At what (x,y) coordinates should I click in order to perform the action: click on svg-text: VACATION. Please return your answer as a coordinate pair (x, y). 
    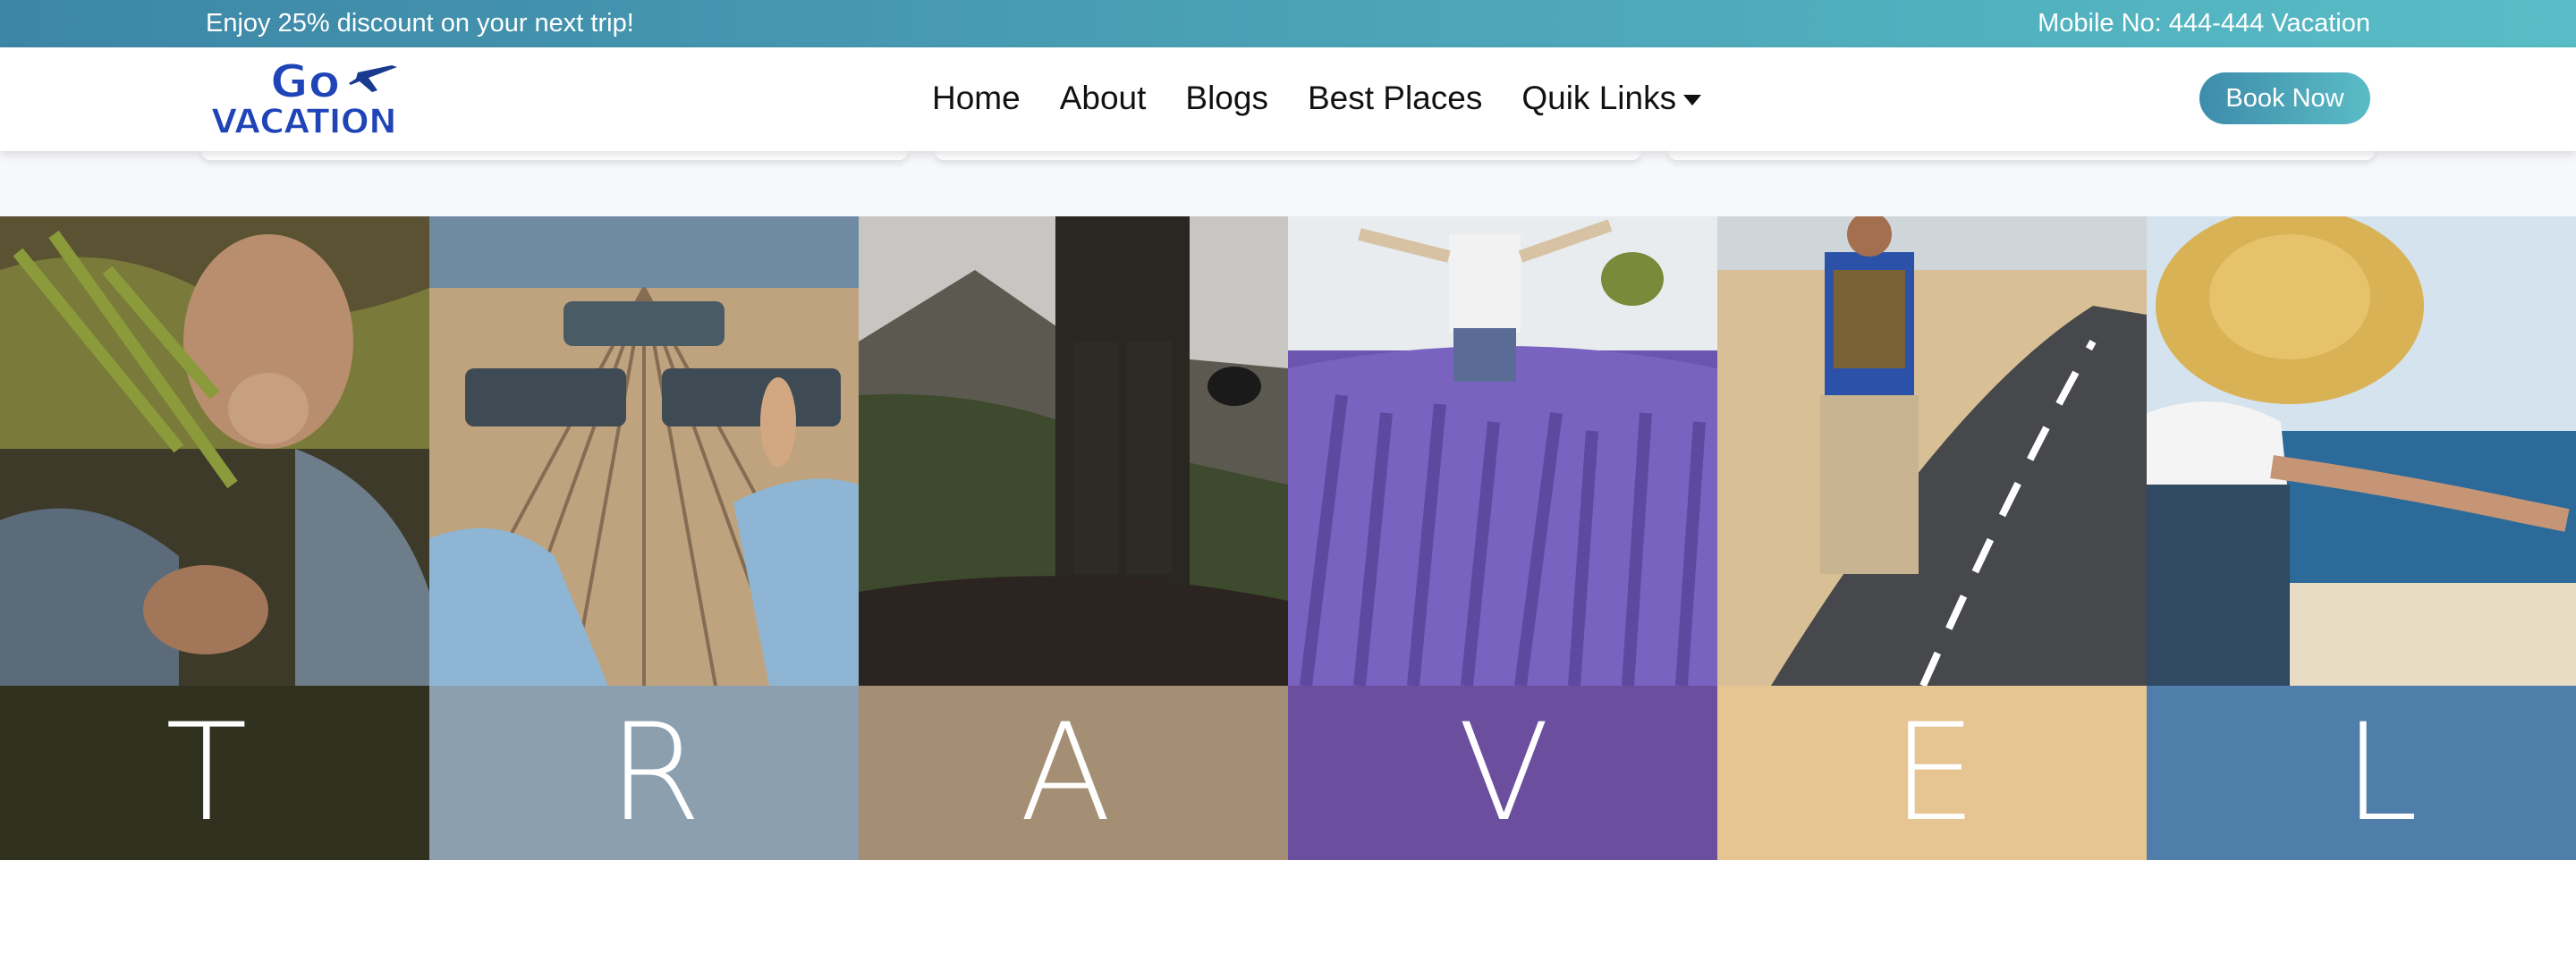
    Looking at the image, I should click on (303, 122).